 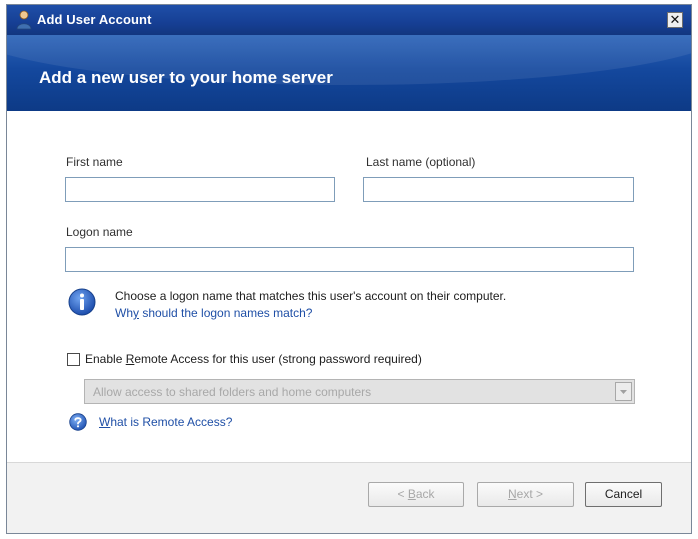 I want to click on next-button: Next >, so click(x=525, y=494).